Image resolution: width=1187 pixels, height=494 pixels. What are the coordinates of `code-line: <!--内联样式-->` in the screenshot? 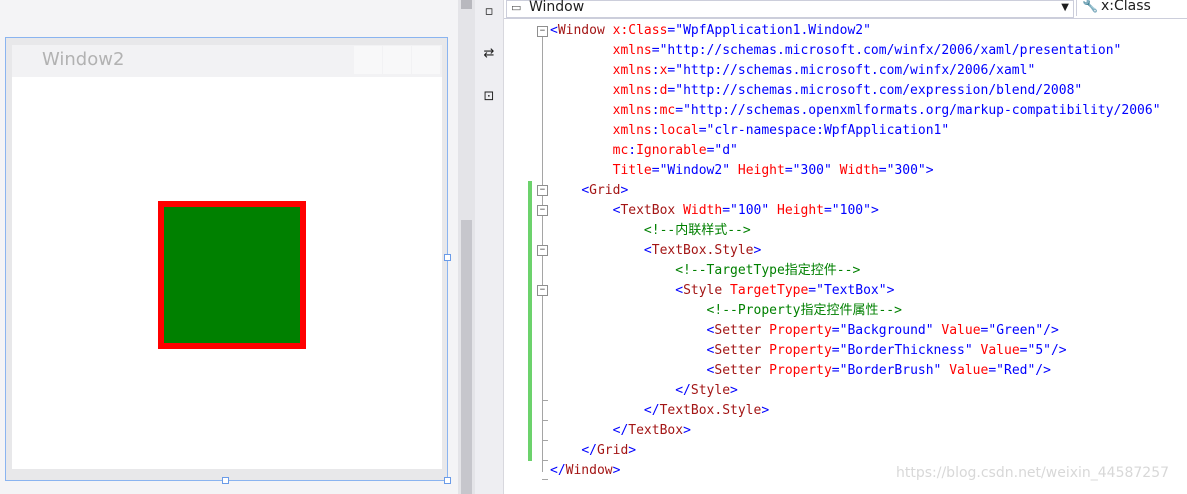 It's located at (855, 231).